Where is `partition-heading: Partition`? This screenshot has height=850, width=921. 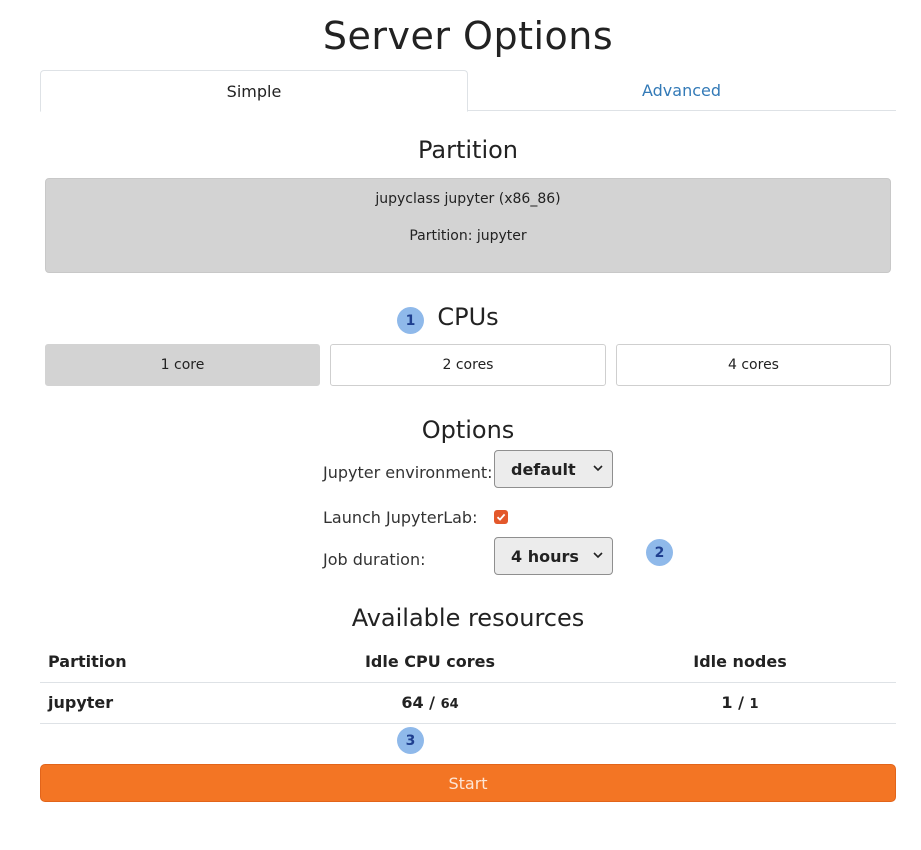 partition-heading: Partition is located at coordinates (468, 150).